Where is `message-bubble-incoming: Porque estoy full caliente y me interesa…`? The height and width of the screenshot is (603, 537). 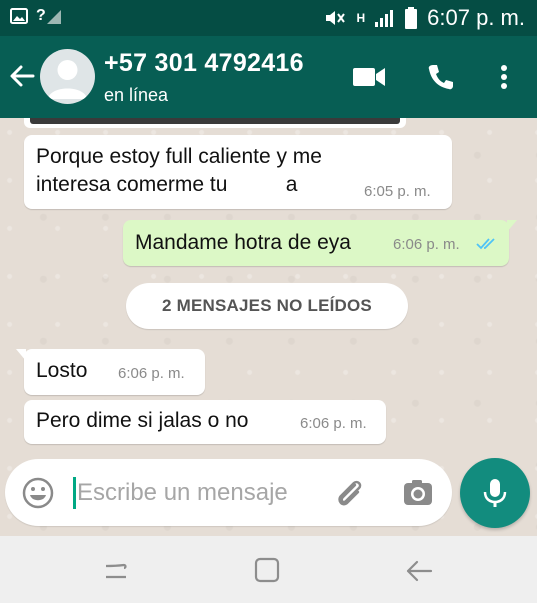 message-bubble-incoming: Porque estoy full caliente y me interesa… is located at coordinates (238, 172).